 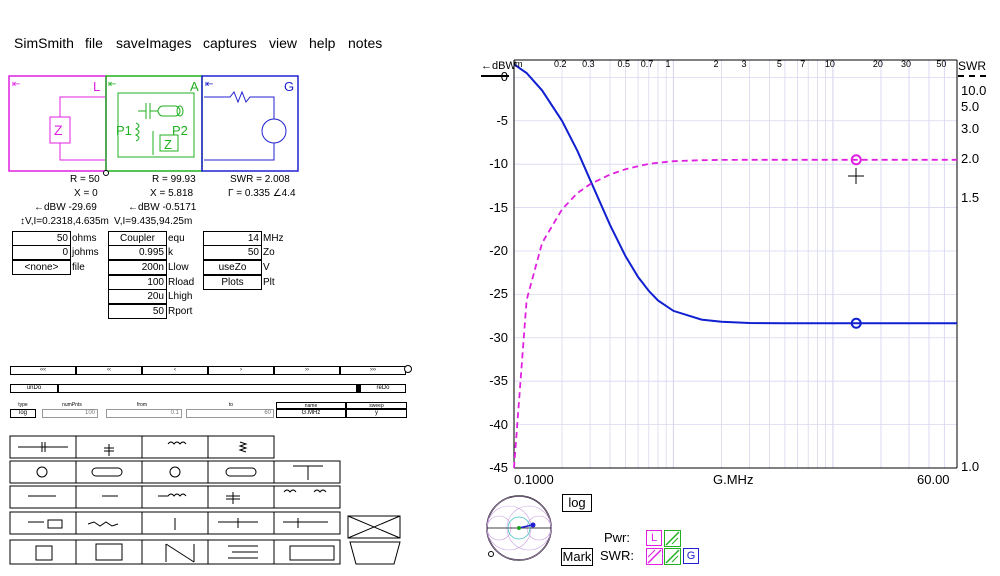 I want to click on coupler-equ-field: Coupler, so click(x=137, y=238).